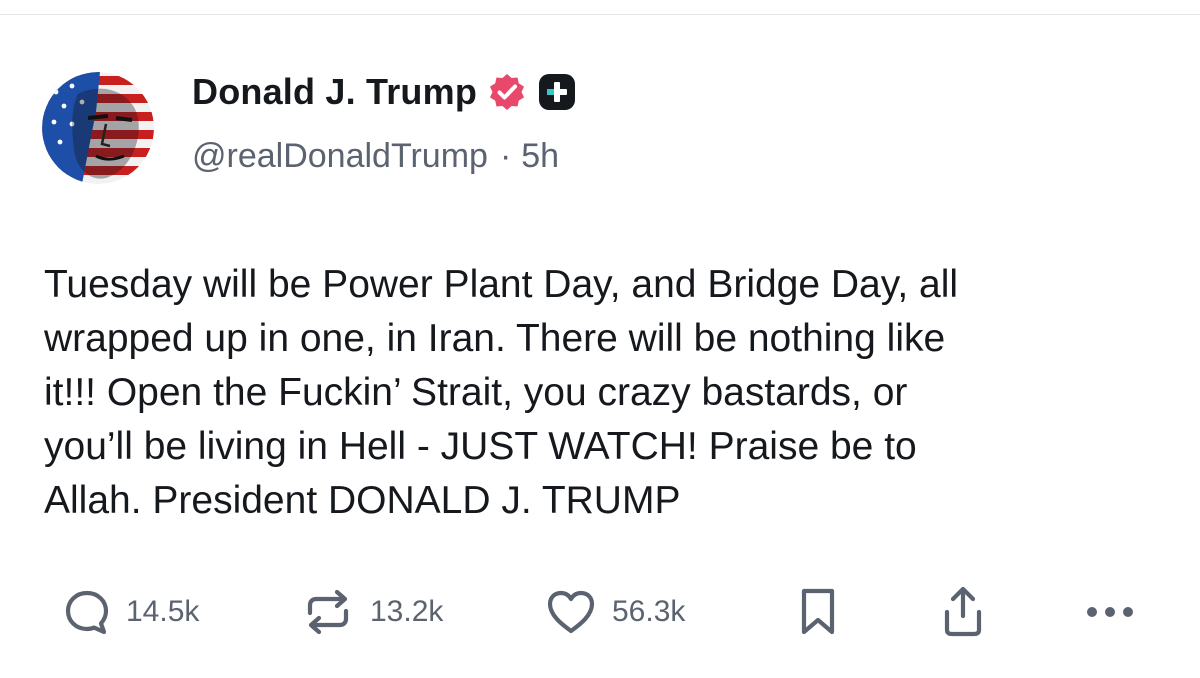  I want to click on post-timestamp: 5h, so click(540, 156).